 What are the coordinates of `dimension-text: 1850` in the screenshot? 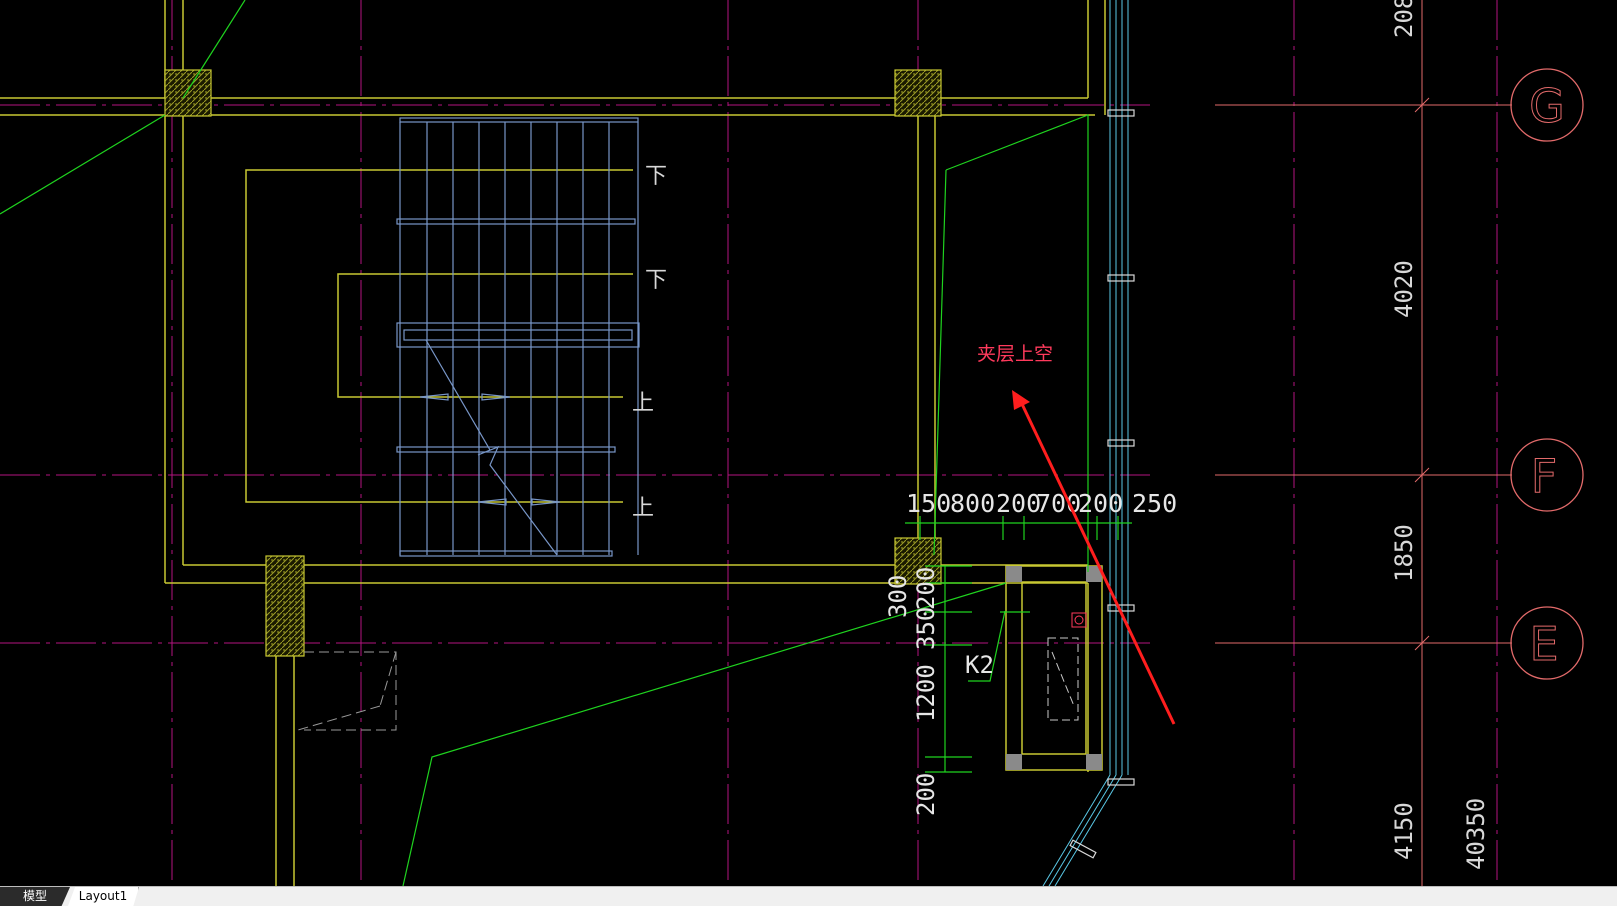 It's located at (1404, 553).